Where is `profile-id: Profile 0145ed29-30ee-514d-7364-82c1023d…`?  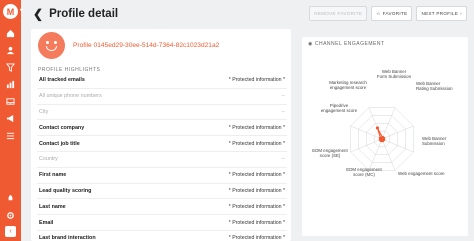
profile-id: Profile 0145ed29-30ee-514d-7364-82c1023d… is located at coordinates (146, 45).